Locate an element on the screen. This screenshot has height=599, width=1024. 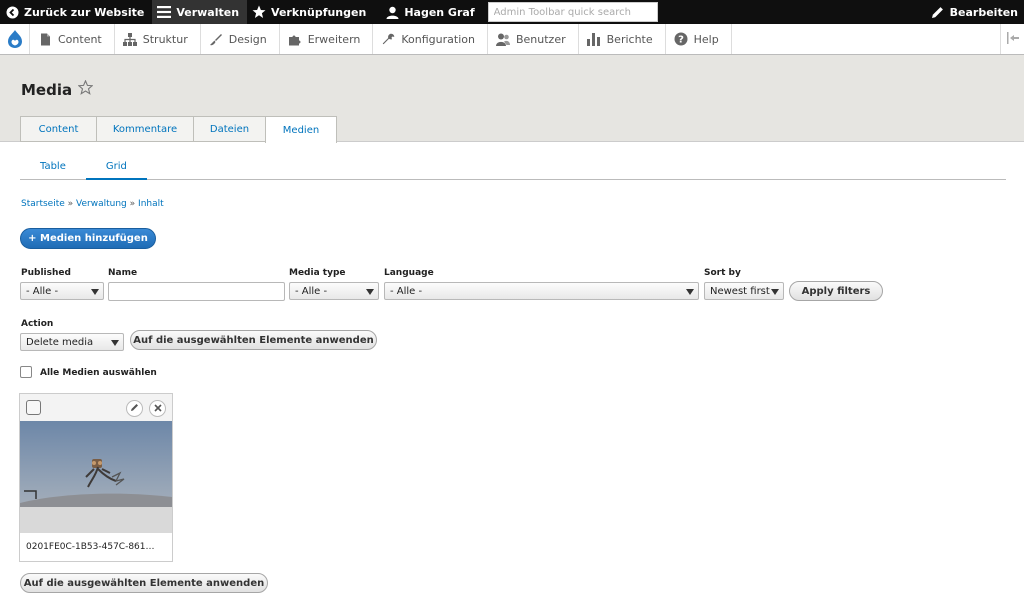
page-header: Media Content Kommentare Dateien Medien is located at coordinates (512, 99).